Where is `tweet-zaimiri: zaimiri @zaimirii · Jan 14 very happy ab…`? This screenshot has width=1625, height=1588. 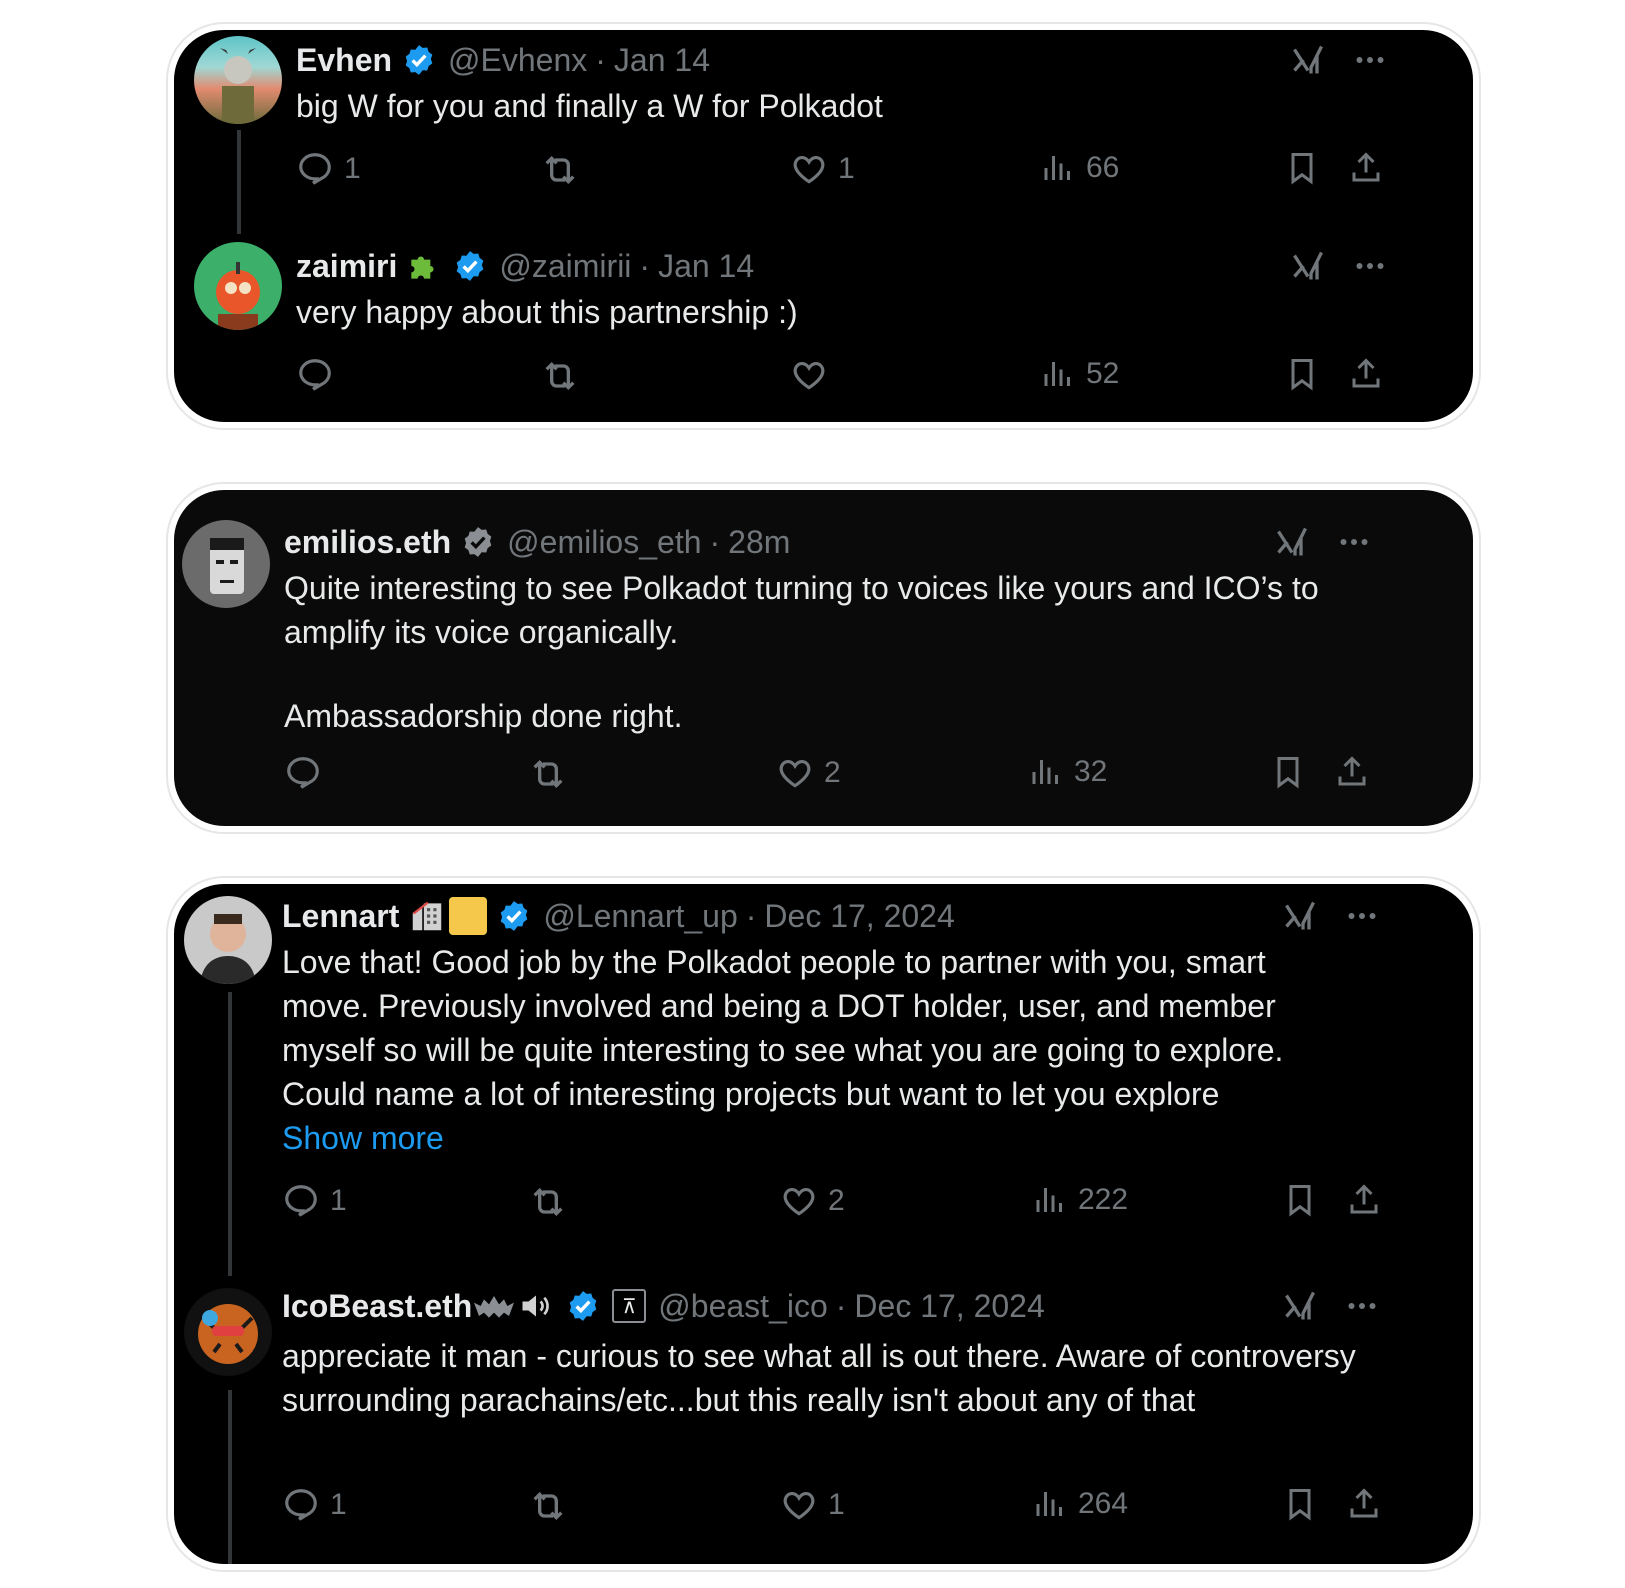
tweet-zaimiri: zaimiri @zaimirii · Jan 14 very happy ab… is located at coordinates (823, 329).